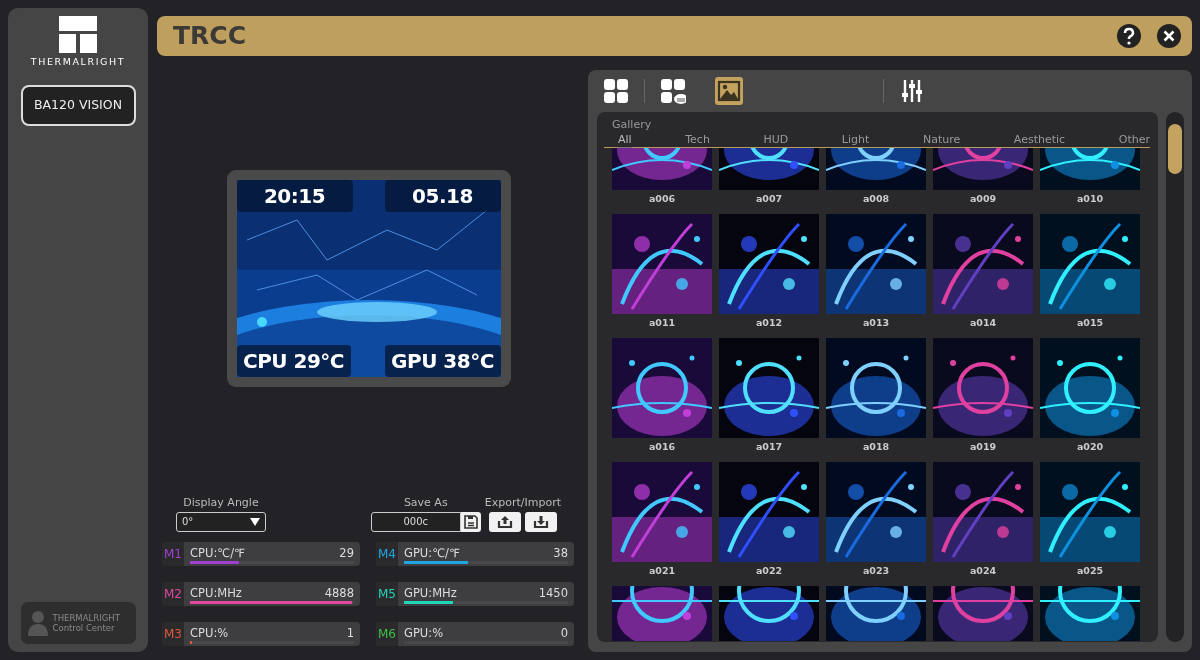 This screenshot has height=660, width=1200. Describe the element at coordinates (1134, 139) in the screenshot. I see `category-tab: Other` at that location.